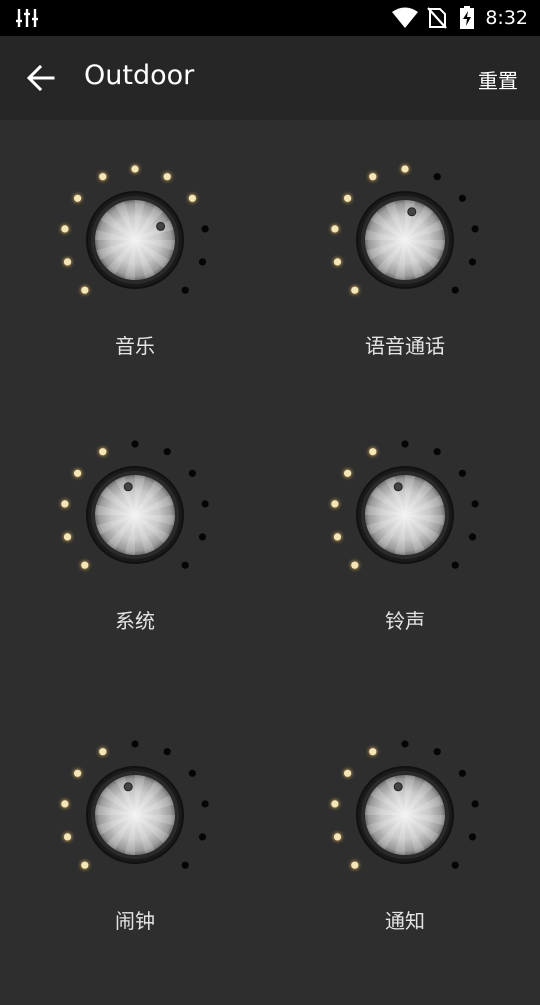 The image size is (540, 1005). Describe the element at coordinates (506, 18) in the screenshot. I see `status-clock: 8:32` at that location.